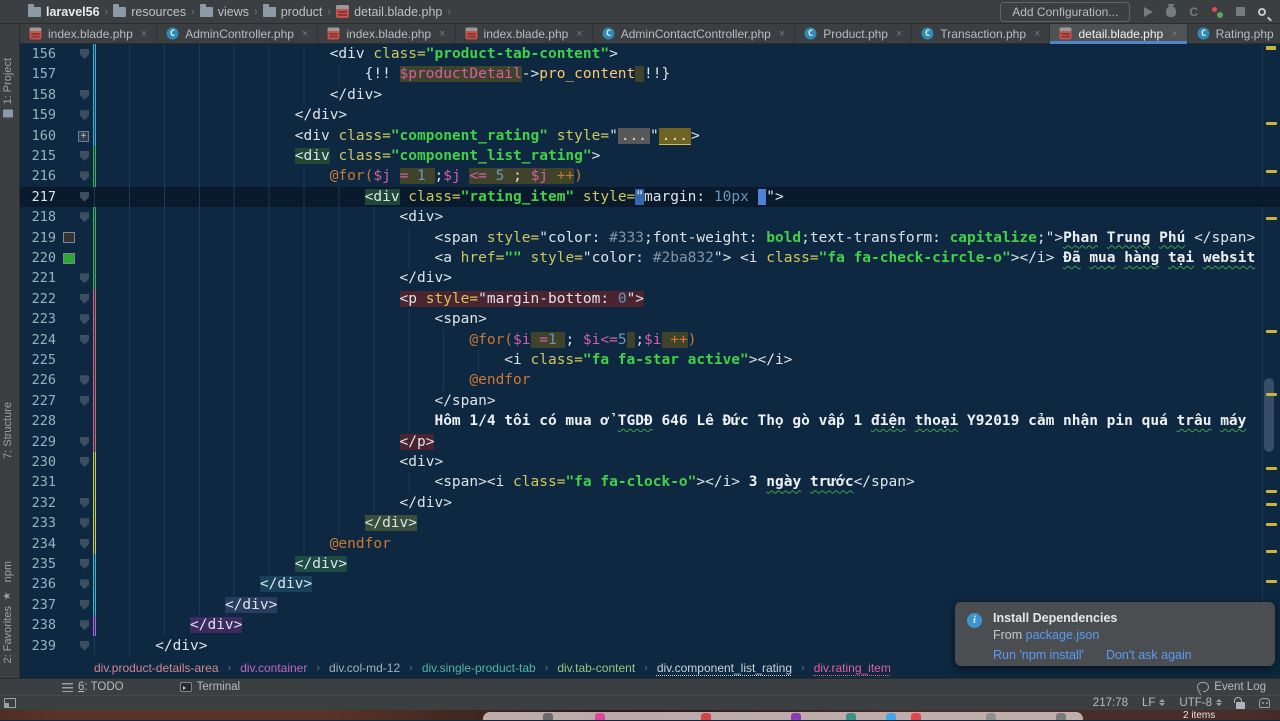 The width and height of the screenshot is (1280, 721). I want to click on code-line: 232 </div>, so click(650, 503).